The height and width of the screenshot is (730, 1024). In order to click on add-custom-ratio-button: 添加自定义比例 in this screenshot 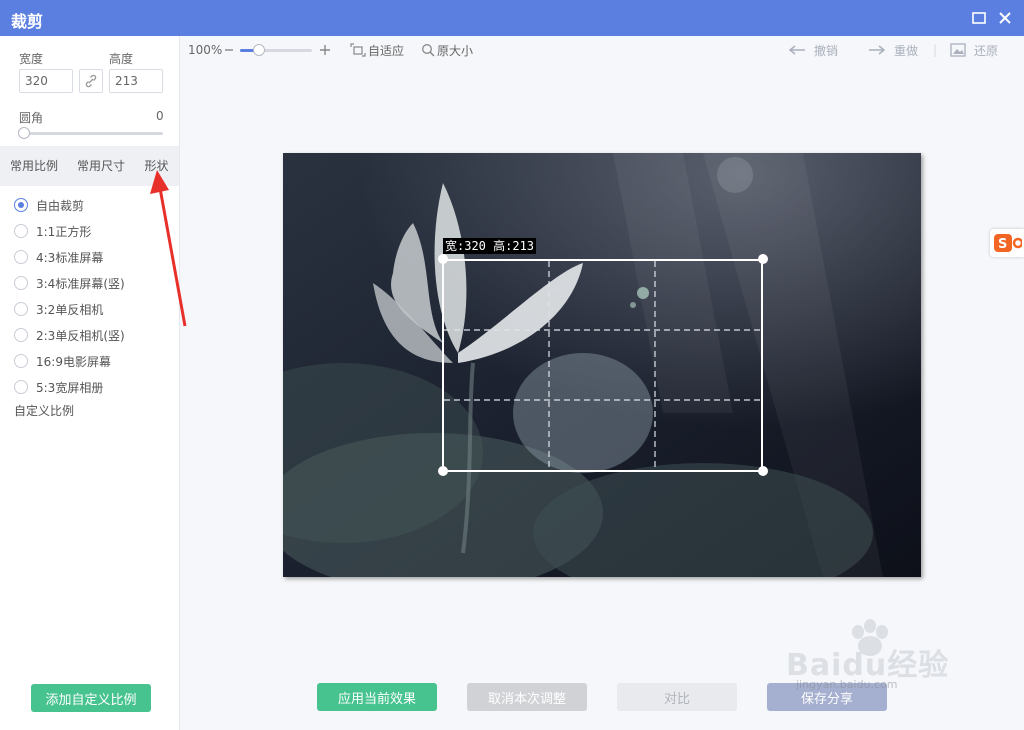, I will do `click(91, 698)`.